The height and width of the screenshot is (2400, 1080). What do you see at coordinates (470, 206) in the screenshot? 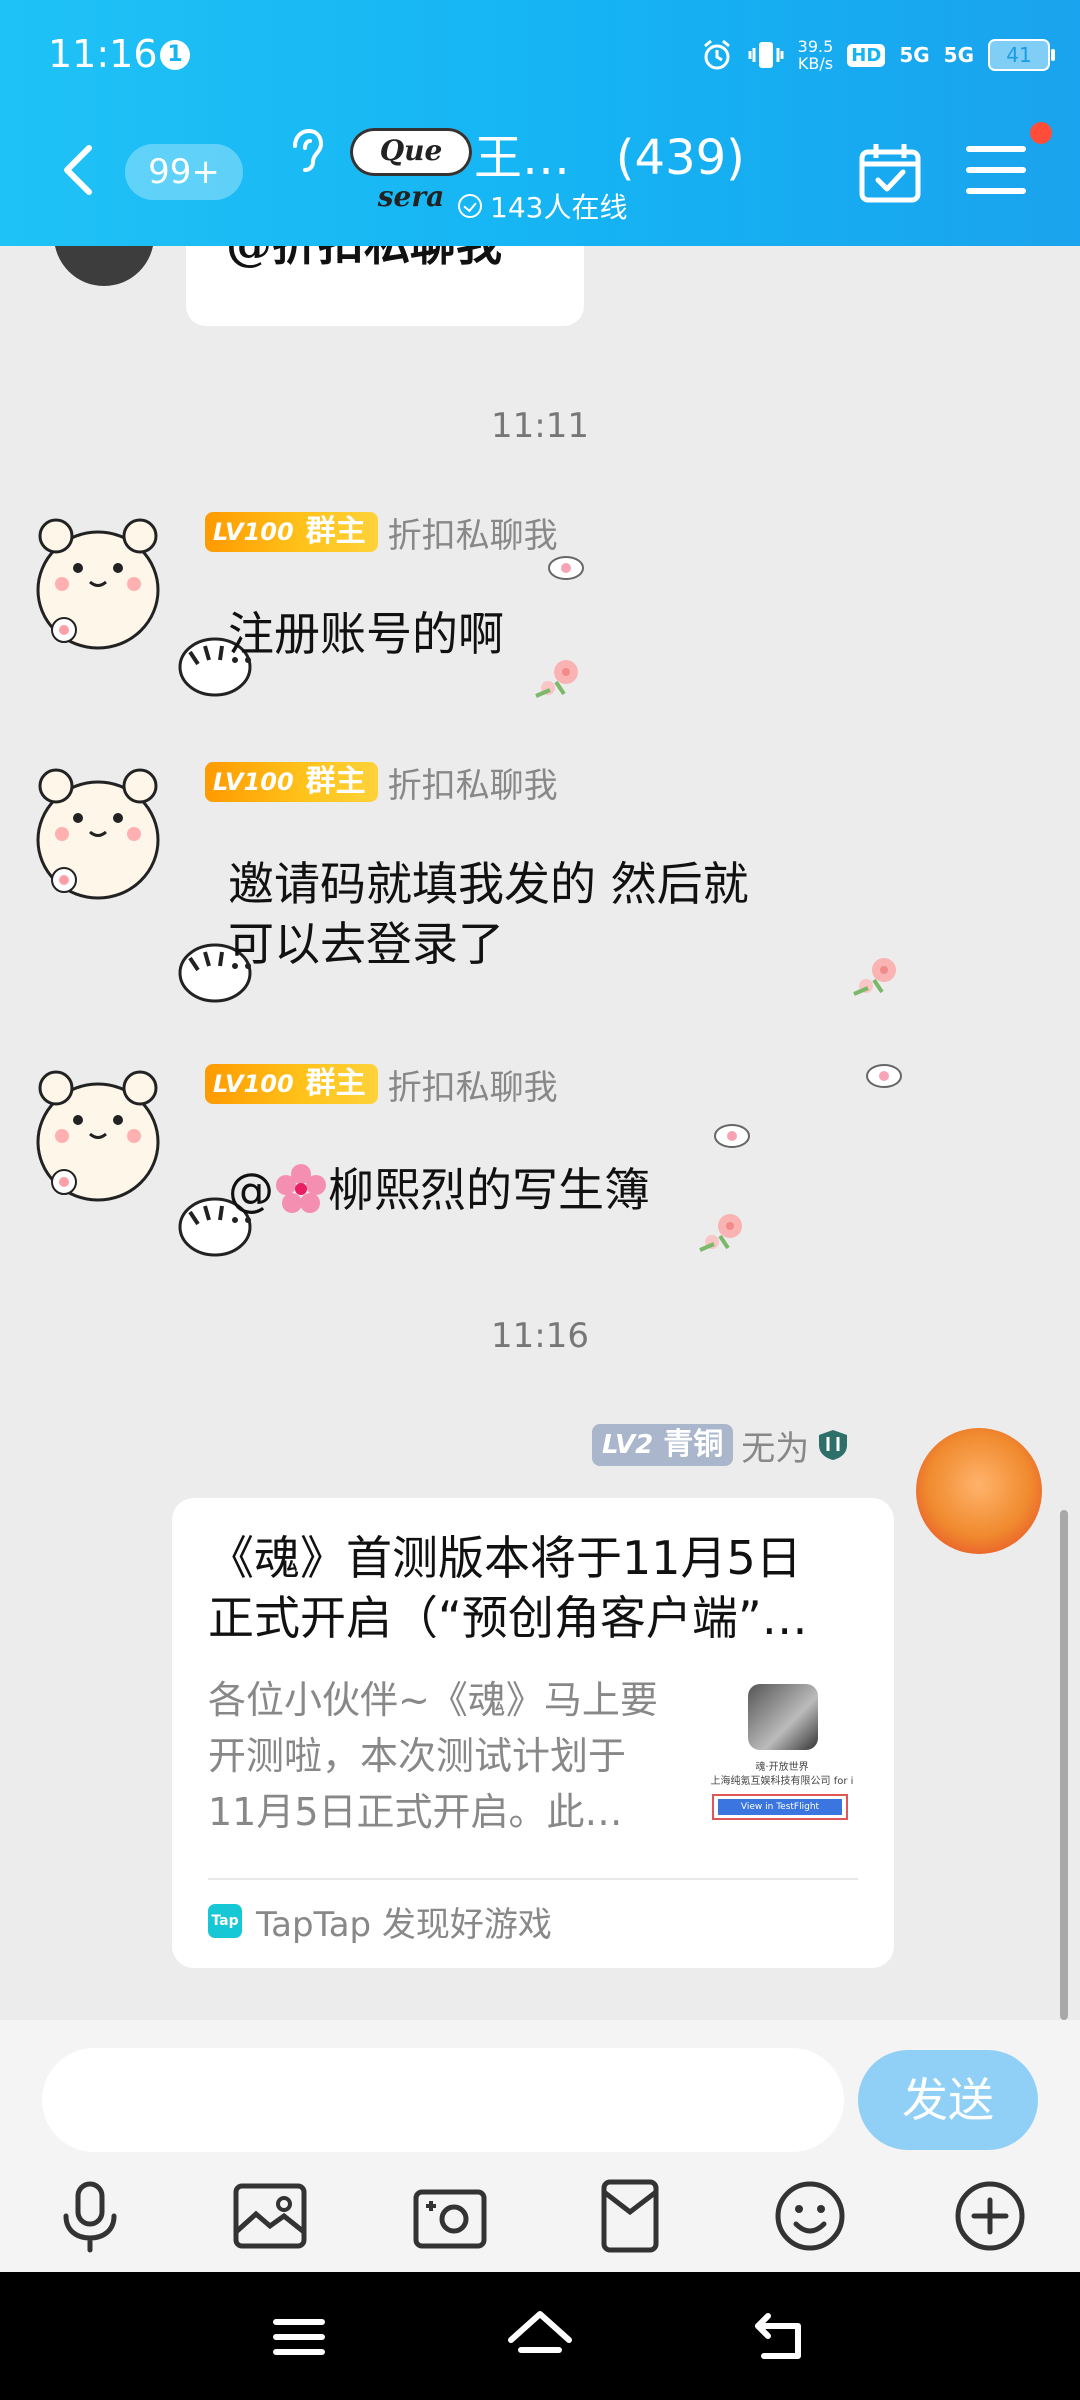
I see `check-circle-icon` at bounding box center [470, 206].